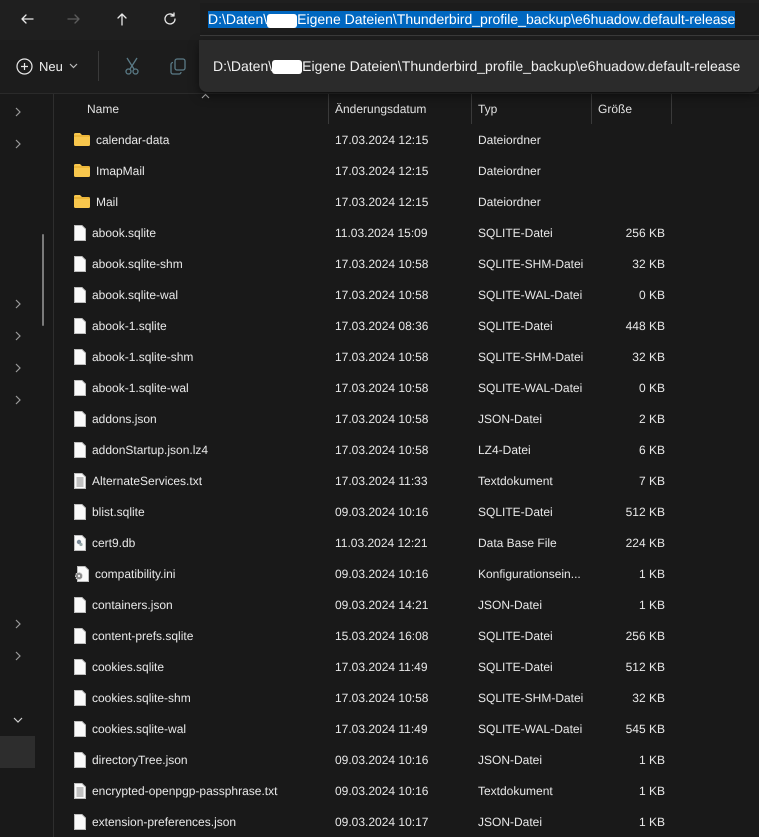 This screenshot has height=837, width=759. Describe the element at coordinates (380, 109) in the screenshot. I see `column-header: Änderungsdatum` at that location.